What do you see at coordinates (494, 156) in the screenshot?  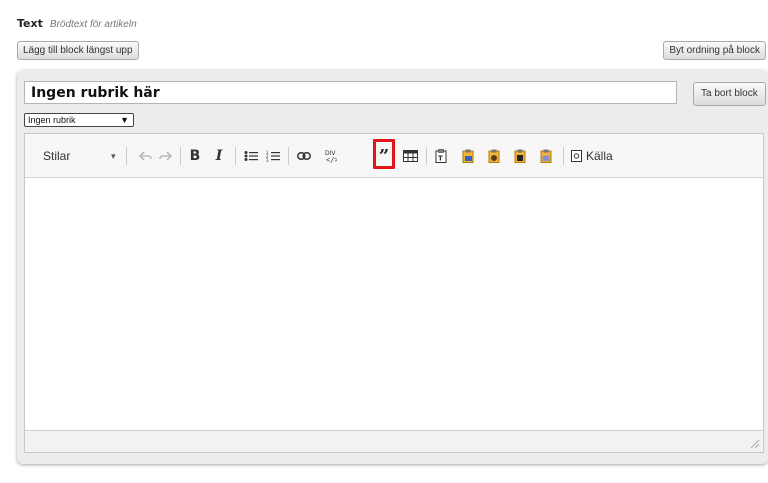 I see `image-icon` at bounding box center [494, 156].